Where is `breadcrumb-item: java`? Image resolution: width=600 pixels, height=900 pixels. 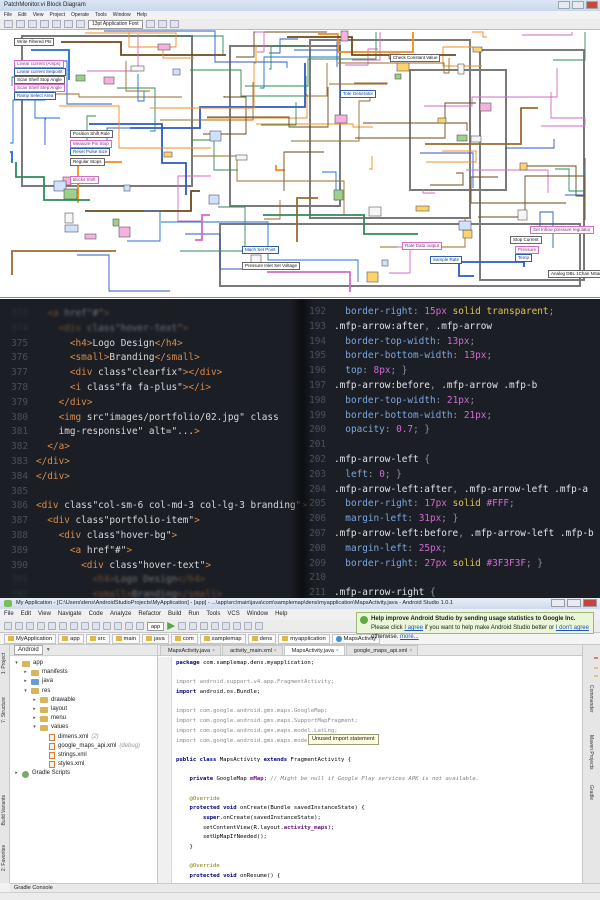 breadcrumb-item: java is located at coordinates (155, 638).